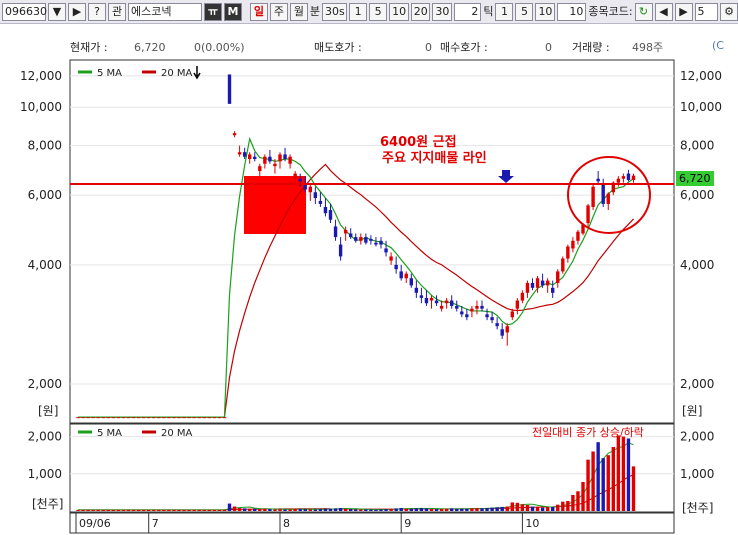 The image size is (738, 535). I want to click on price-right-tick: 2,000, so click(697, 384).